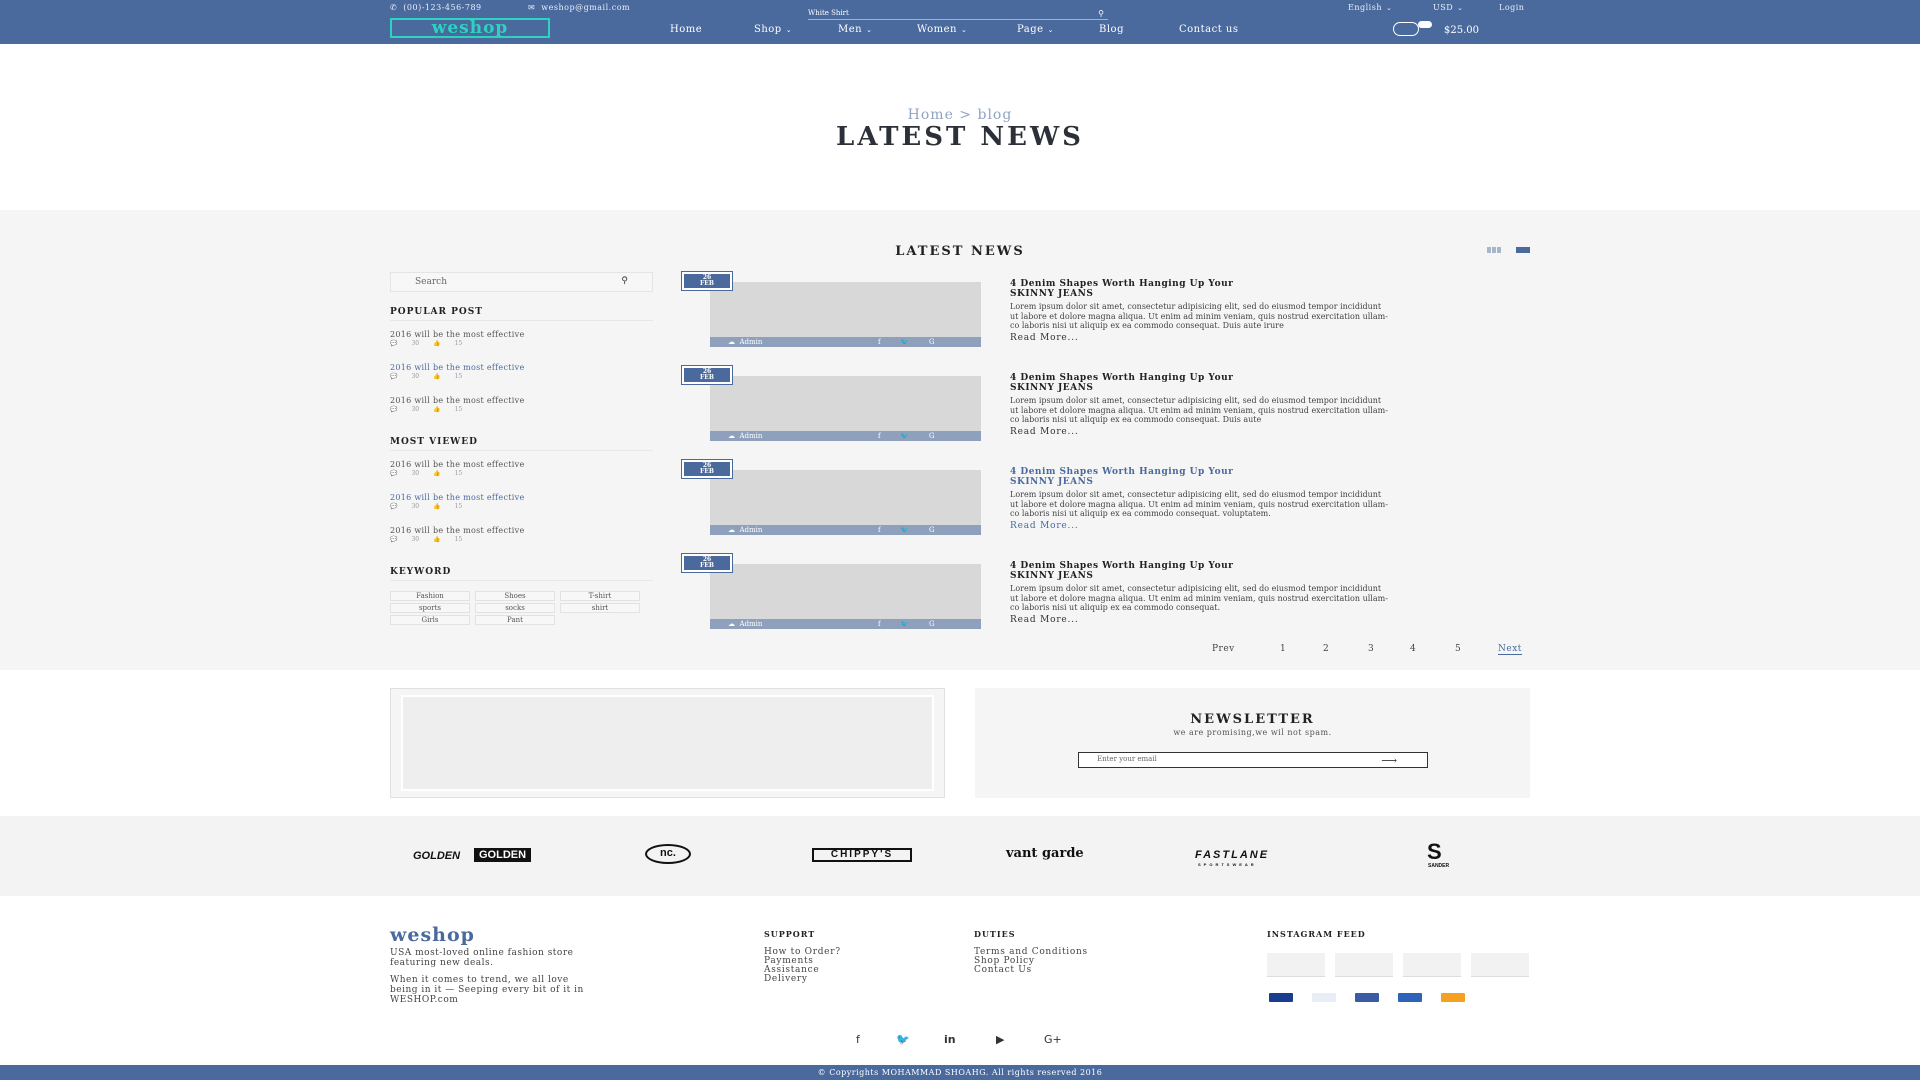 The image size is (1920, 1080). Describe the element at coordinates (1494, 250) in the screenshot. I see `grid-view-icon` at that location.